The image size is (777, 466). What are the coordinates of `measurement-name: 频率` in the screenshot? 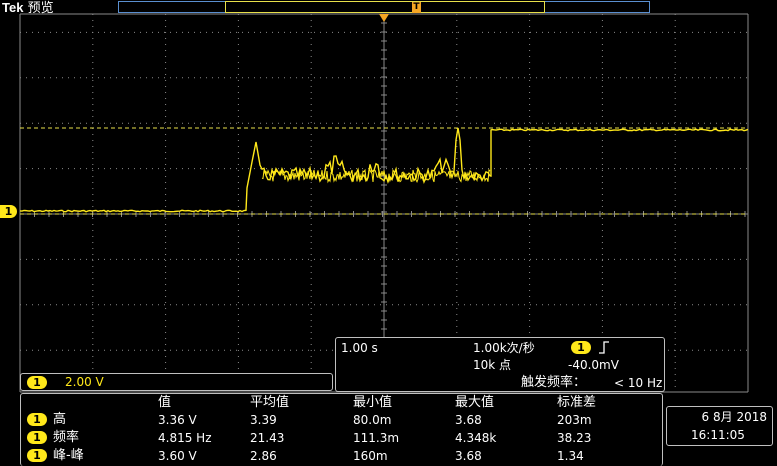 It's located at (66, 437).